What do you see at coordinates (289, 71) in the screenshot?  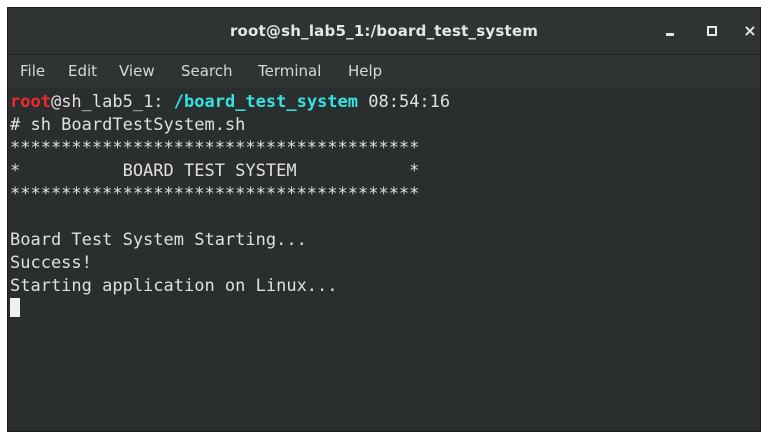 I see `menu-terminal: Terminal` at bounding box center [289, 71].